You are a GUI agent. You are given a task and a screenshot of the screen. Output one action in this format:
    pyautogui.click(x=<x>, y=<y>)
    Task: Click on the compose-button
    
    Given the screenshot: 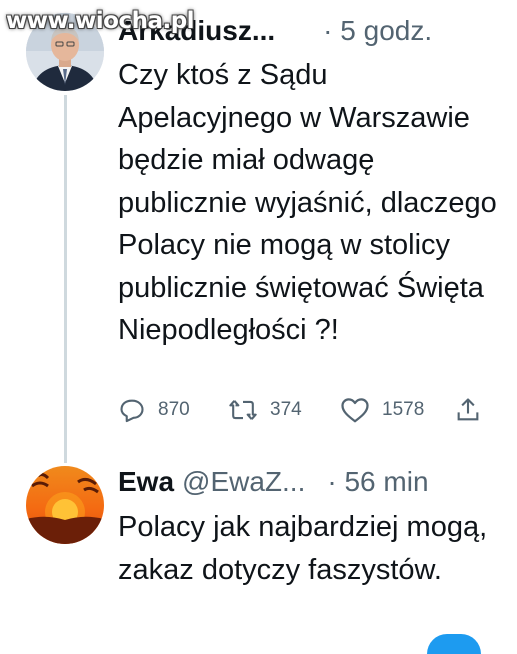 What is the action you would take?
    pyautogui.click(x=454, y=644)
    